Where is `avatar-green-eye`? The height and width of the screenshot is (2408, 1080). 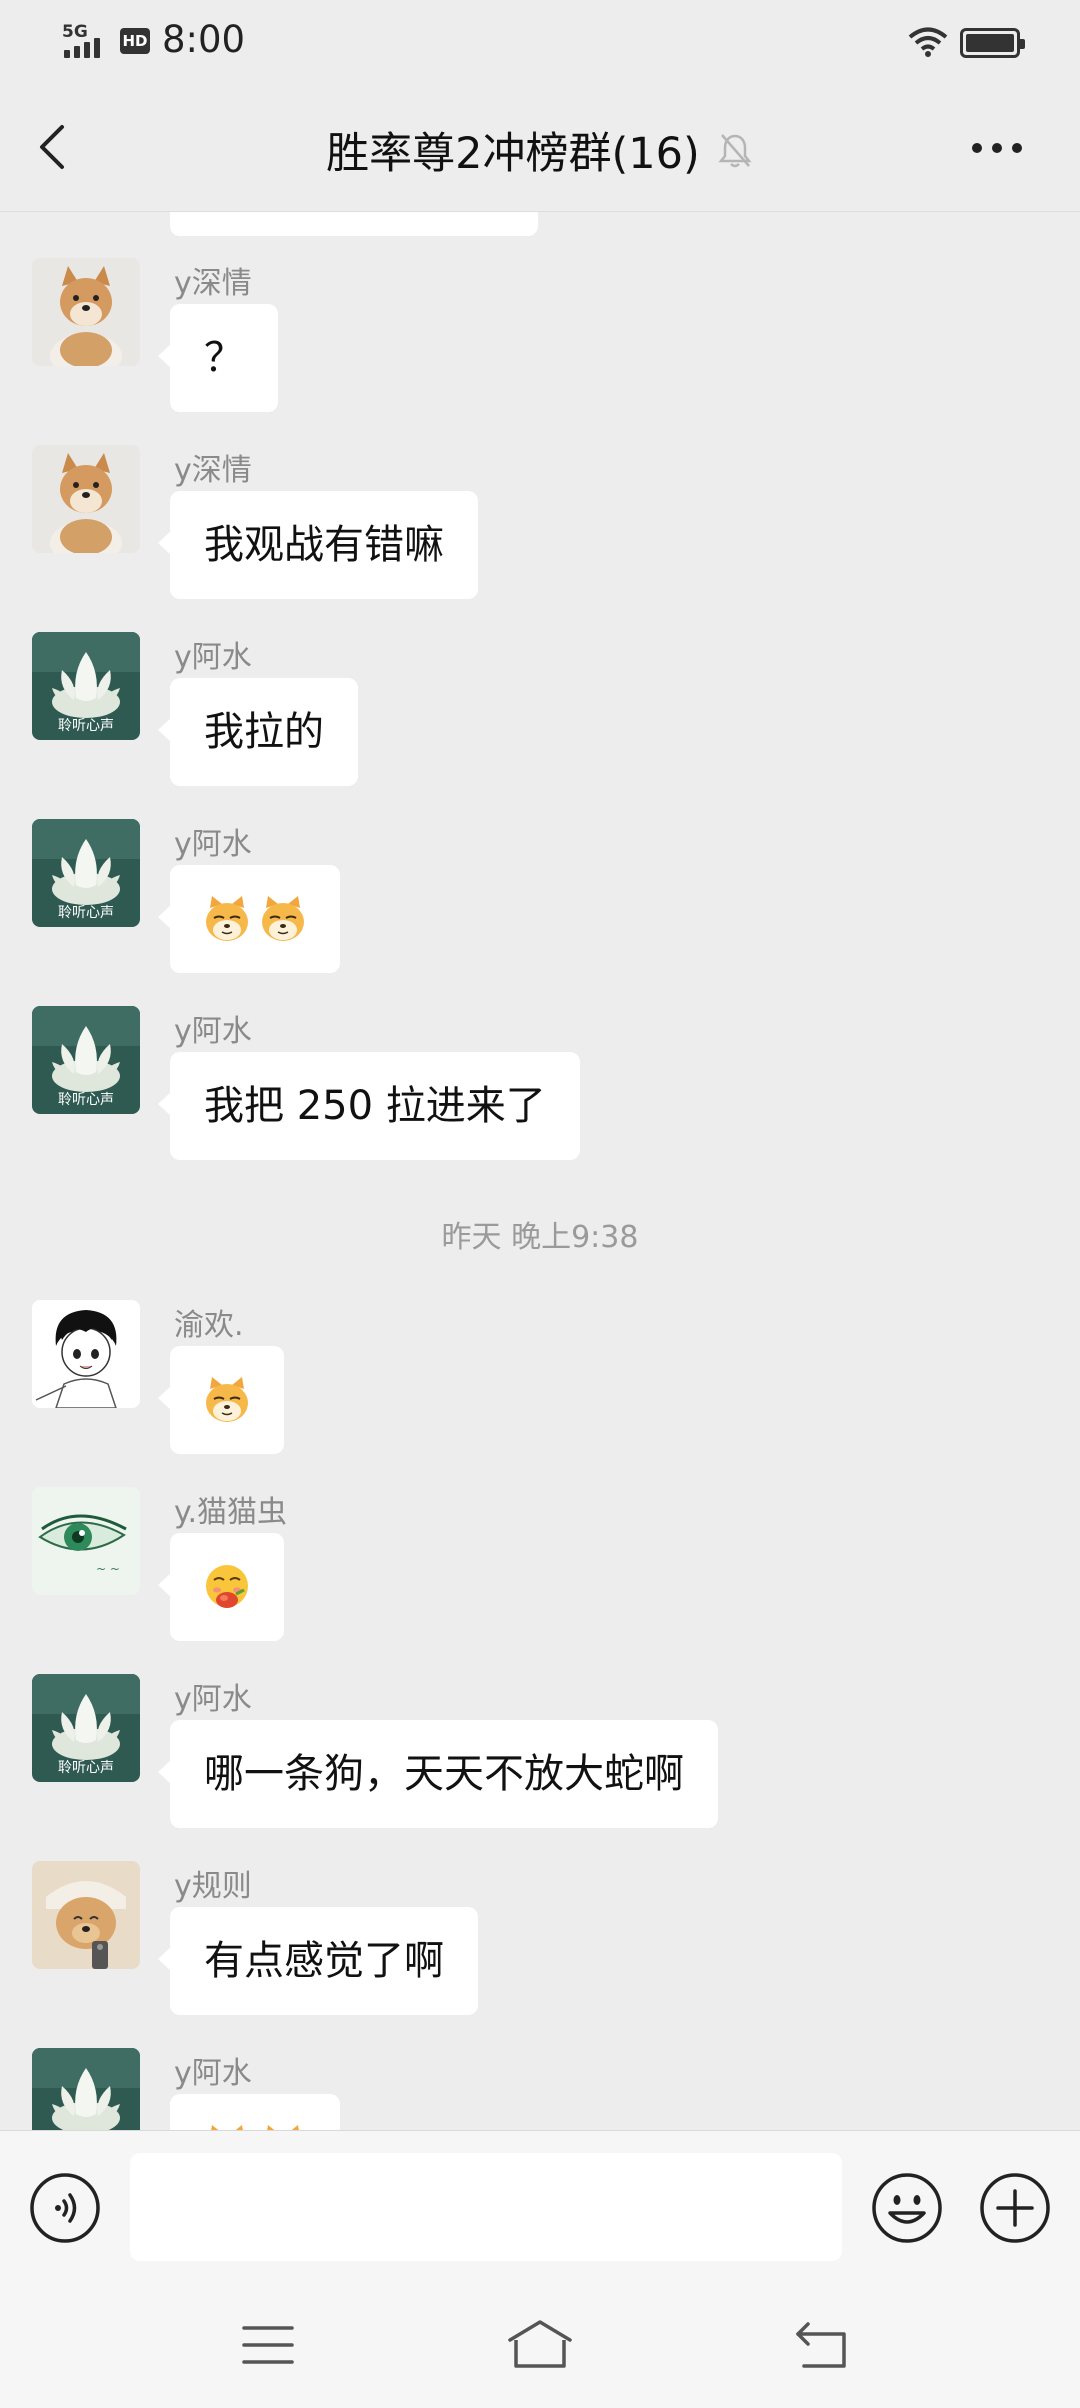
avatar-green-eye is located at coordinates (86, 1541).